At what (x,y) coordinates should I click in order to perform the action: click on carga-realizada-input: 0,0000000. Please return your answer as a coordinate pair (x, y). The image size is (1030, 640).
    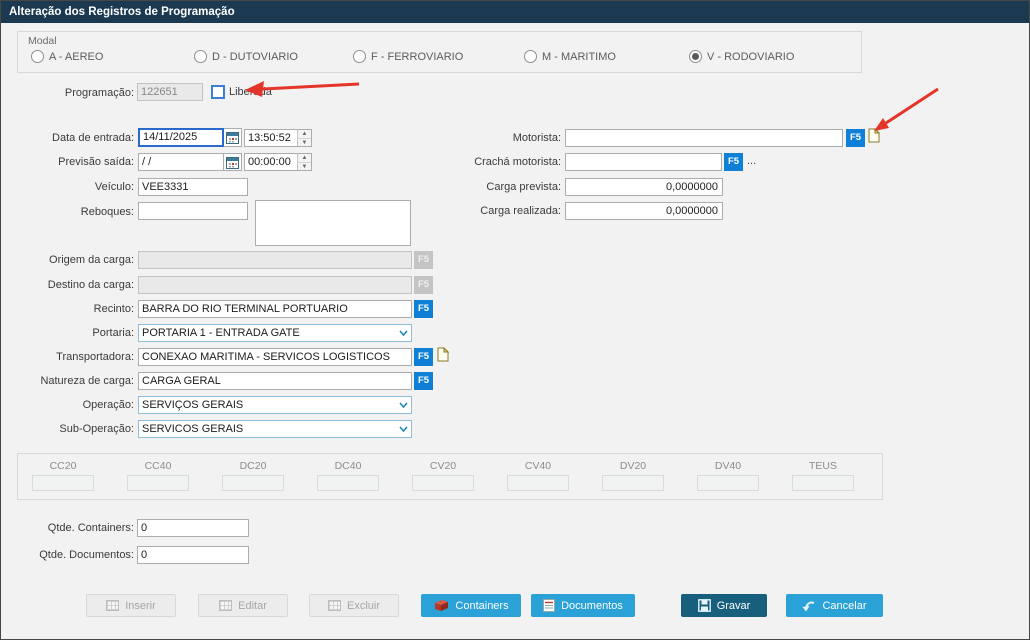
    Looking at the image, I should click on (644, 211).